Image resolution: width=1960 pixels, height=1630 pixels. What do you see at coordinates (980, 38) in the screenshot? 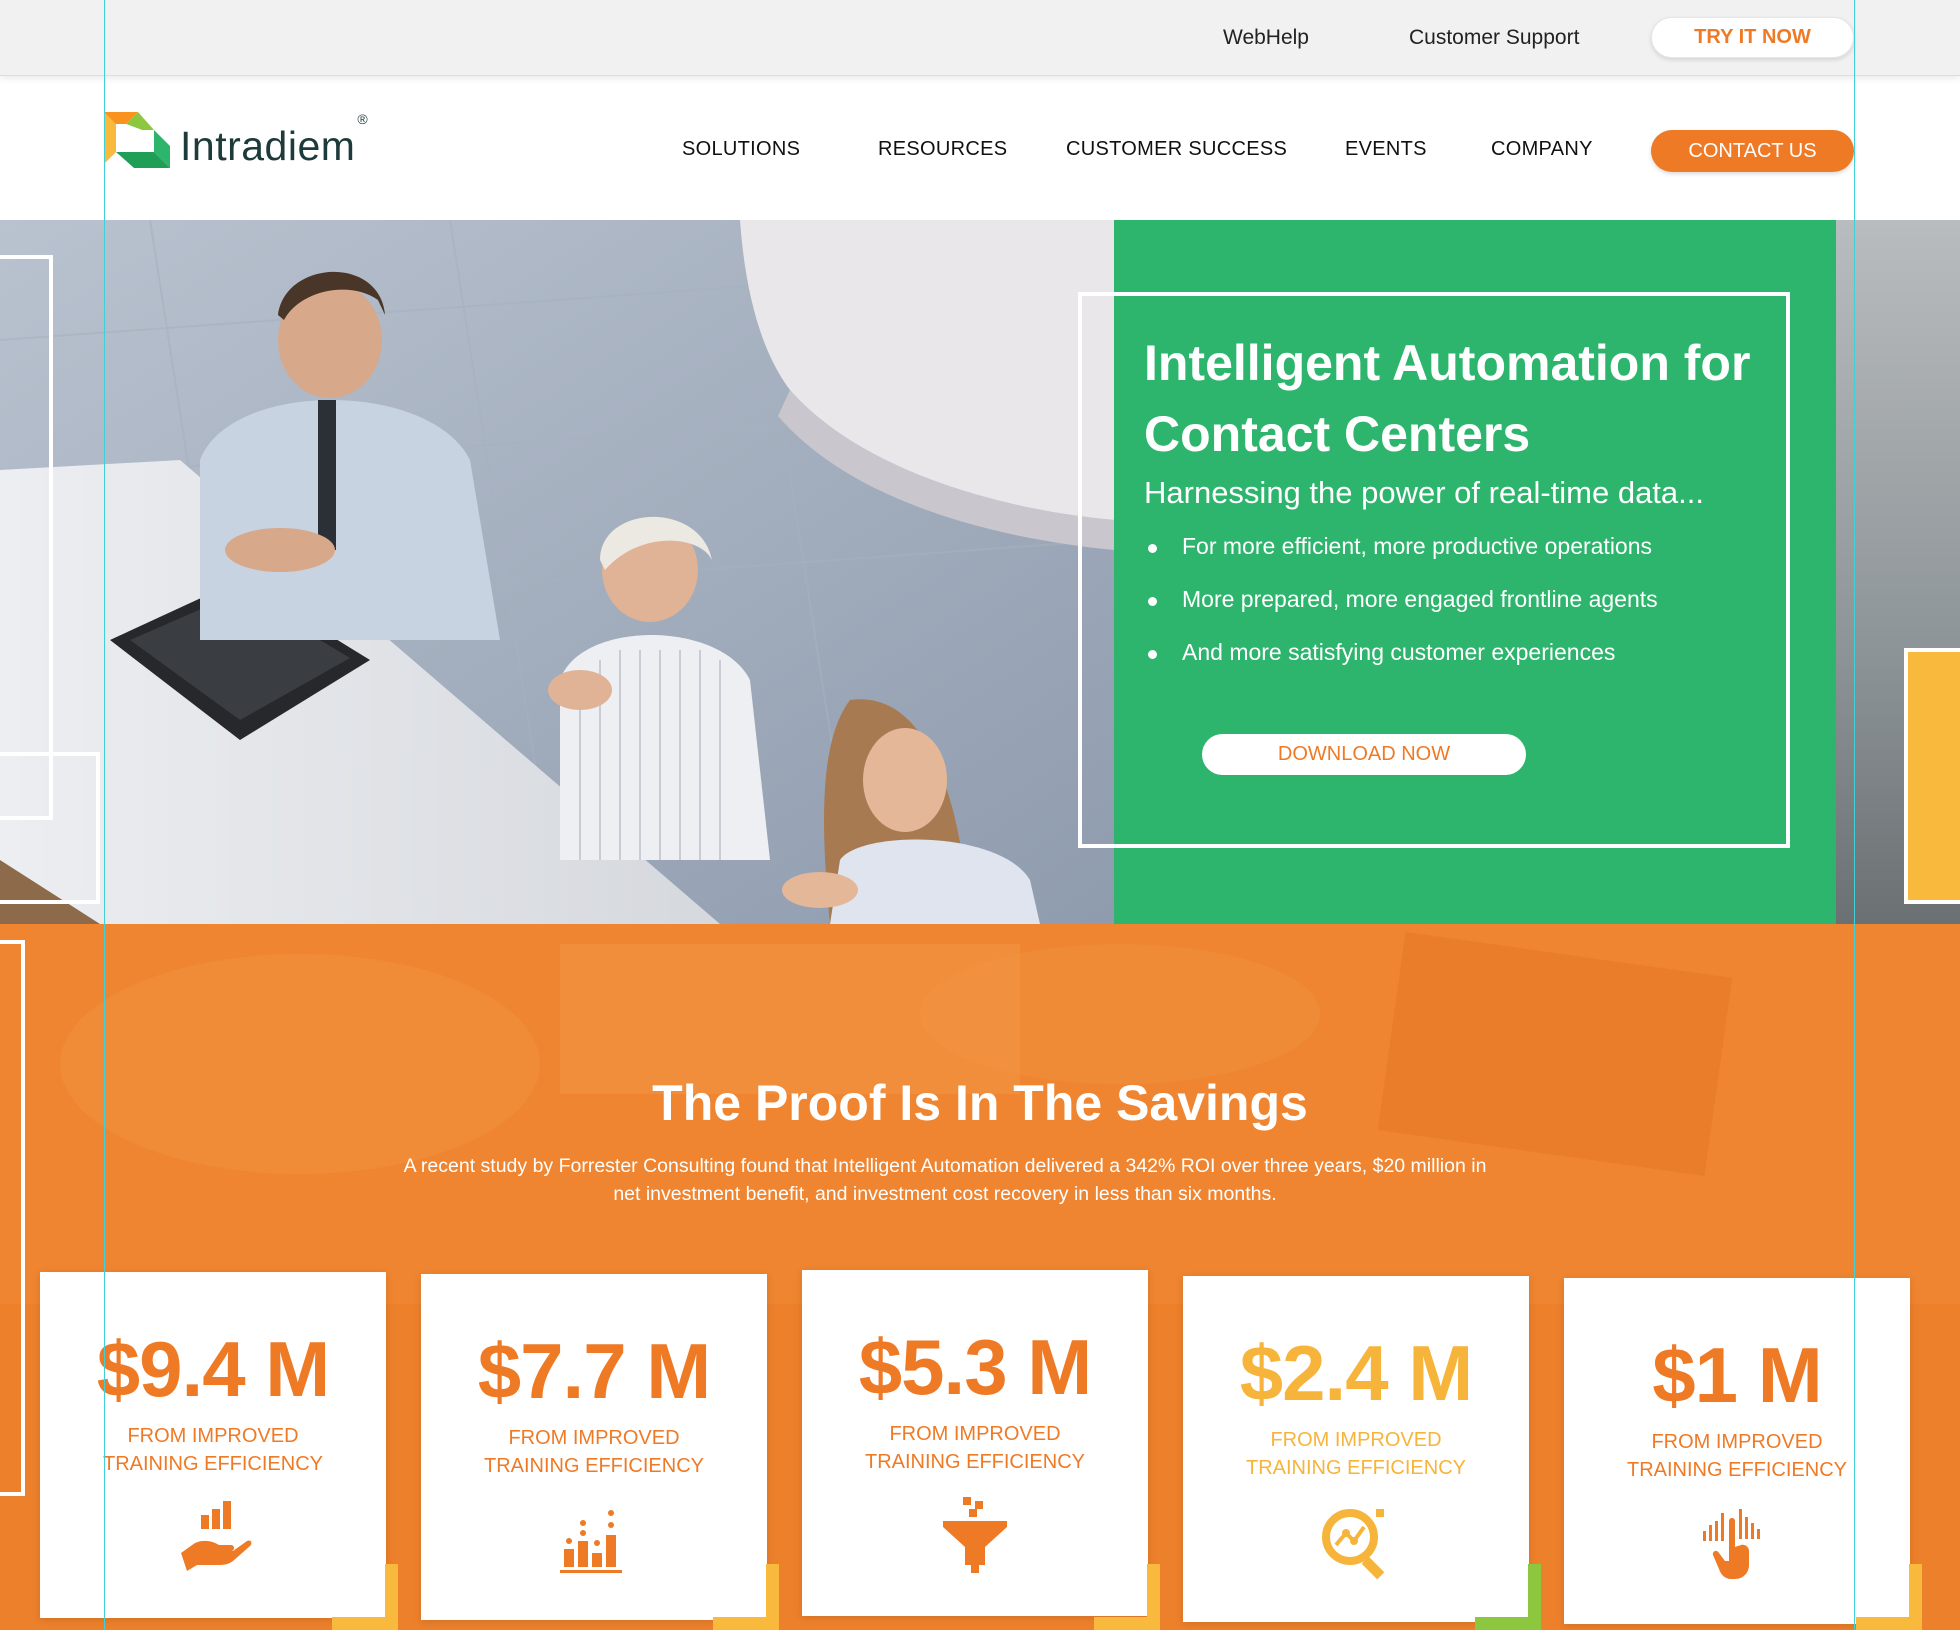
I see `utility-bar: WebHelp Customer Support TRY IT NOW` at bounding box center [980, 38].